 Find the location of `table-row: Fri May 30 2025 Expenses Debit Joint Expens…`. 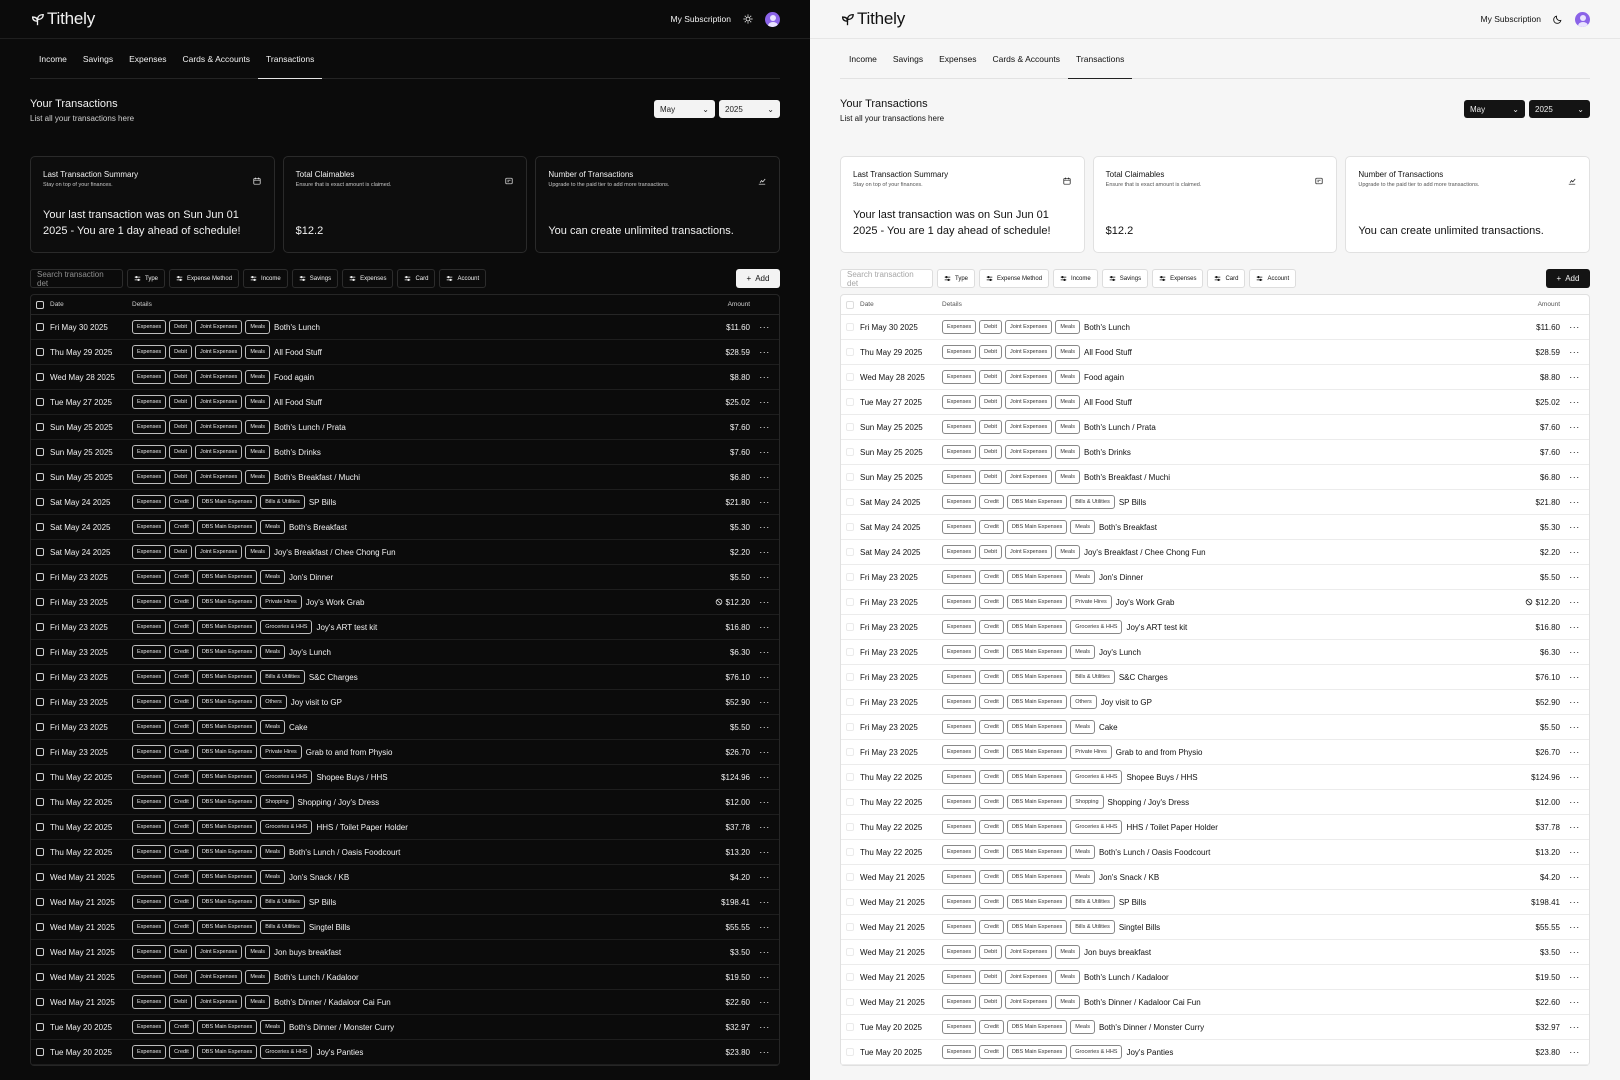

table-row: Fri May 30 2025 Expenses Debit Joint Expens… is located at coordinates (405, 327).